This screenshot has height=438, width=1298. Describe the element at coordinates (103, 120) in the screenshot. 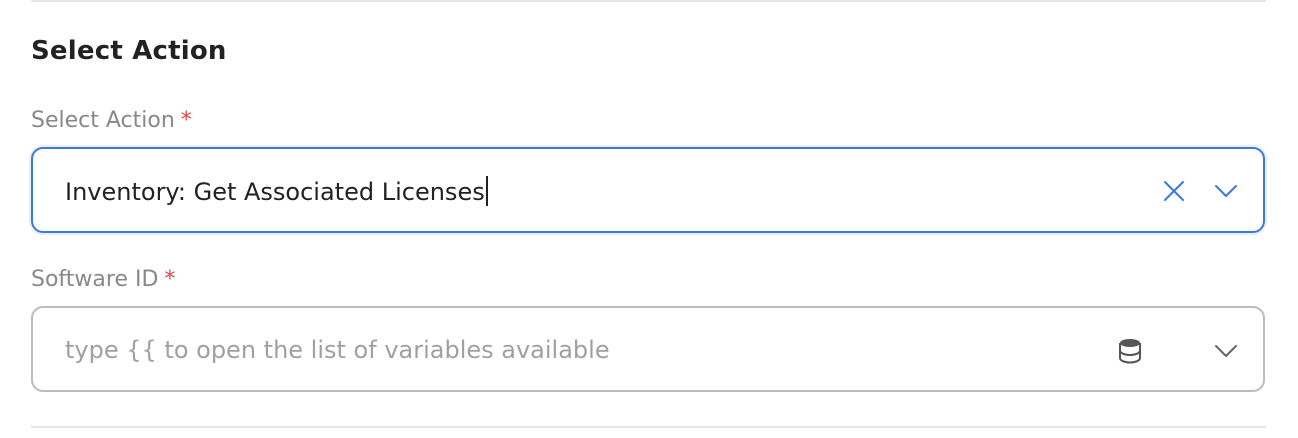

I see `select-action-label-text: Select Action` at that location.